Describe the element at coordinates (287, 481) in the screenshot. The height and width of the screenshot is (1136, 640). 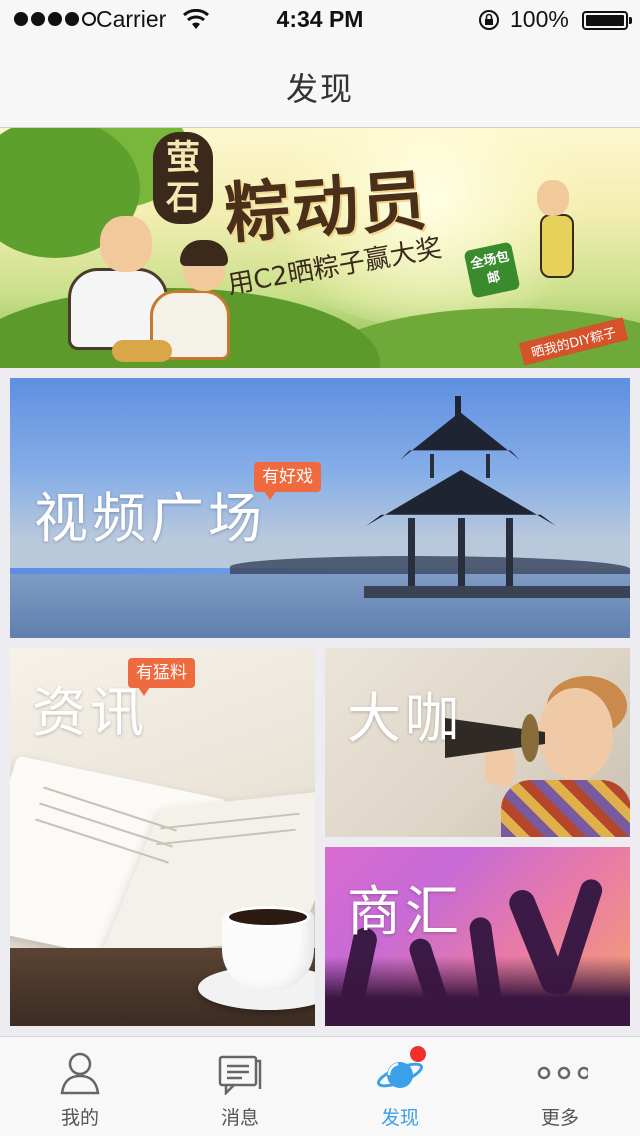
I see `video-square-tag: 有好戏` at that location.